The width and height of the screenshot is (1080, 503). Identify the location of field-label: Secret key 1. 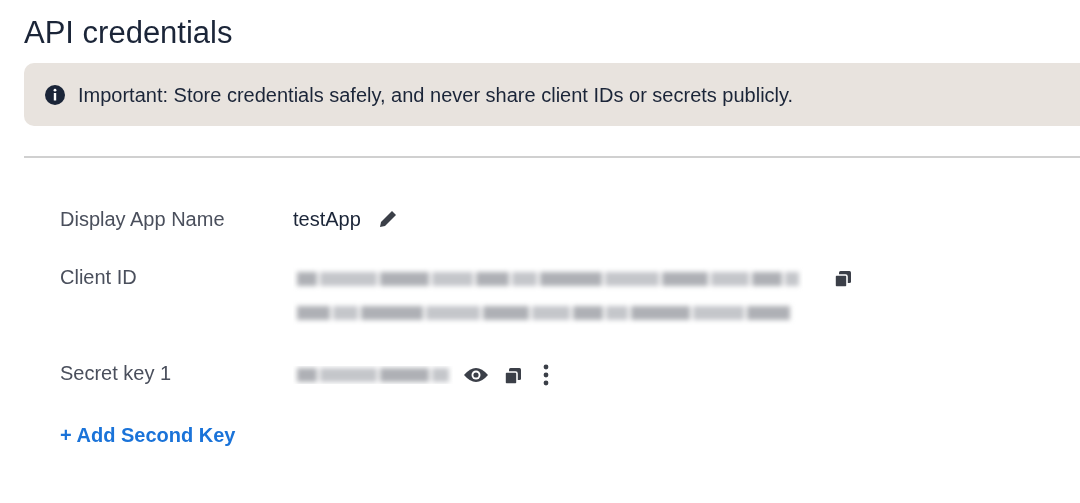
(116, 374).